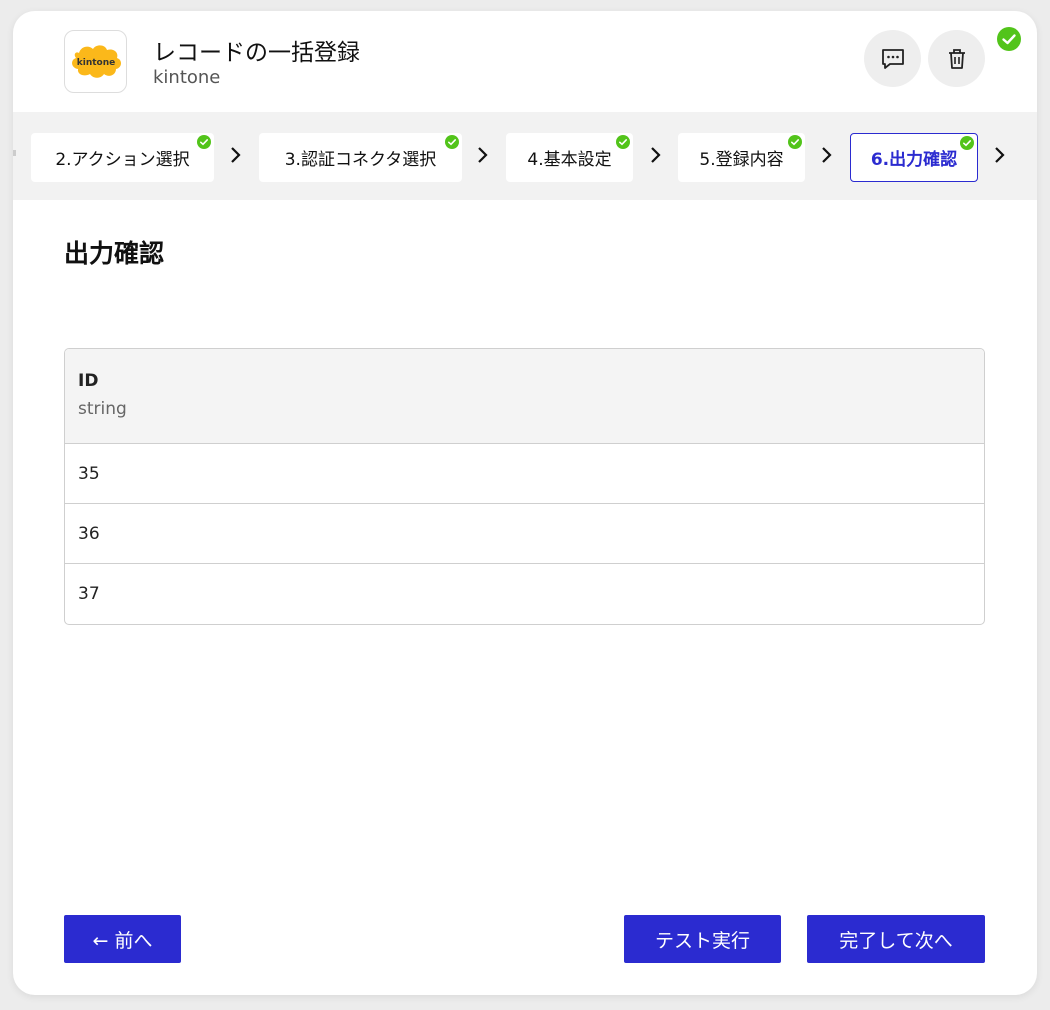 This screenshot has height=1010, width=1050. Describe the element at coordinates (524, 594) in the screenshot. I see `table-row: 37` at that location.